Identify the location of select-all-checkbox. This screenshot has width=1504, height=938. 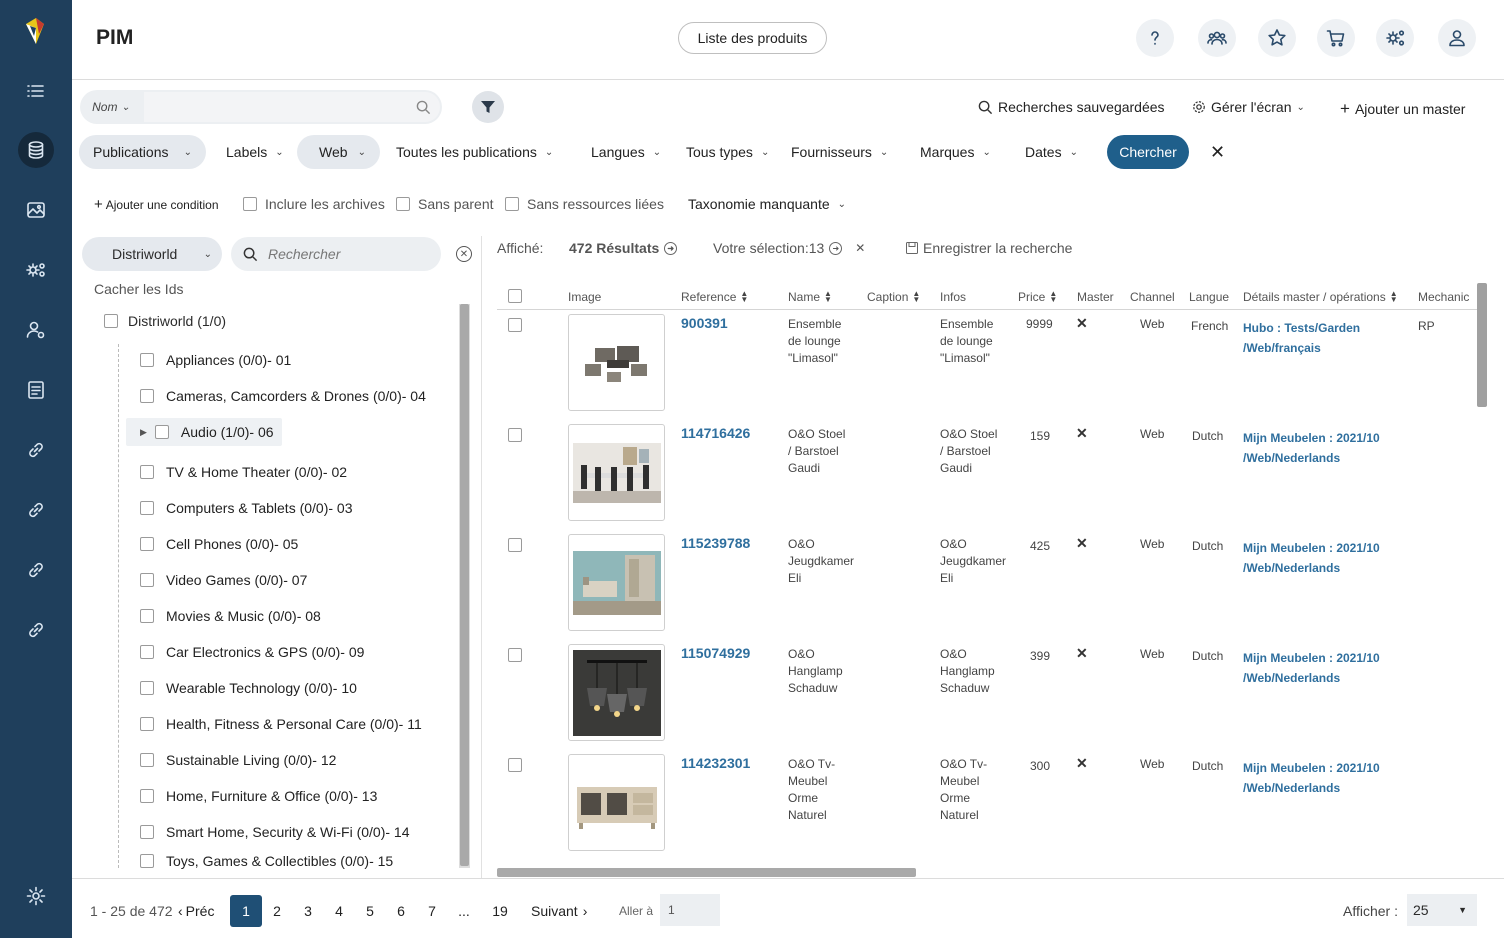
(515, 296).